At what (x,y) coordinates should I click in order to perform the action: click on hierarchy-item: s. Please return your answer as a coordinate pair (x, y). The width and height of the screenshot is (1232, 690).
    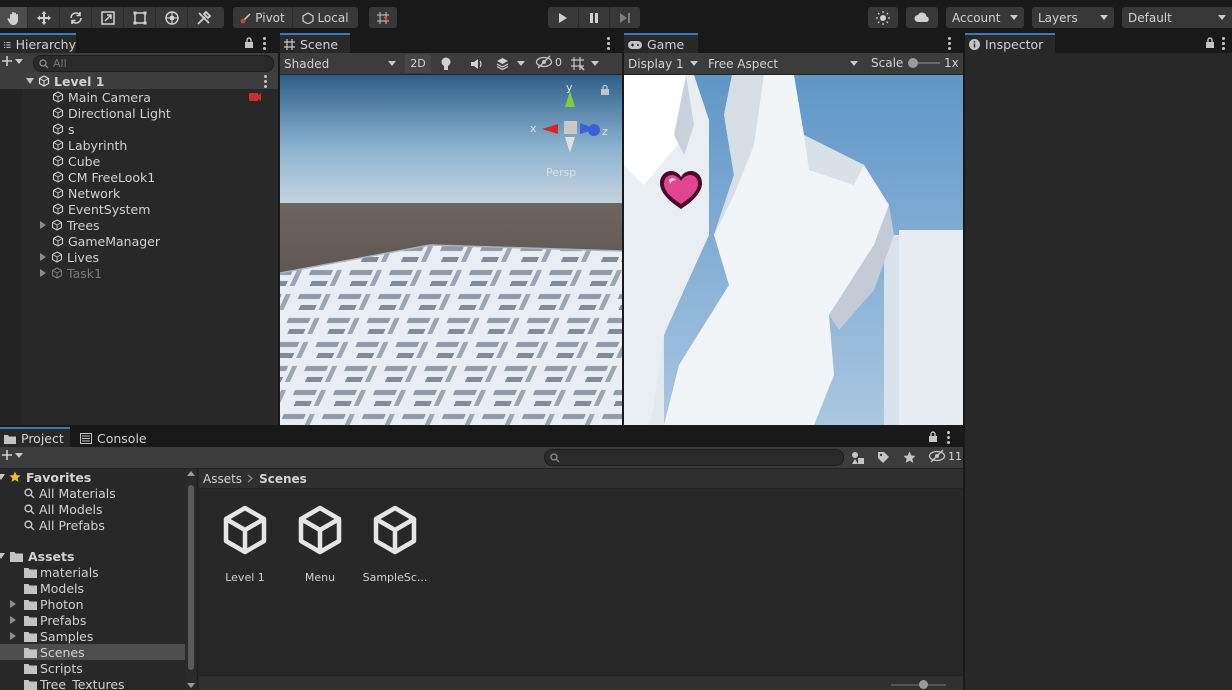
    Looking at the image, I should click on (139, 129).